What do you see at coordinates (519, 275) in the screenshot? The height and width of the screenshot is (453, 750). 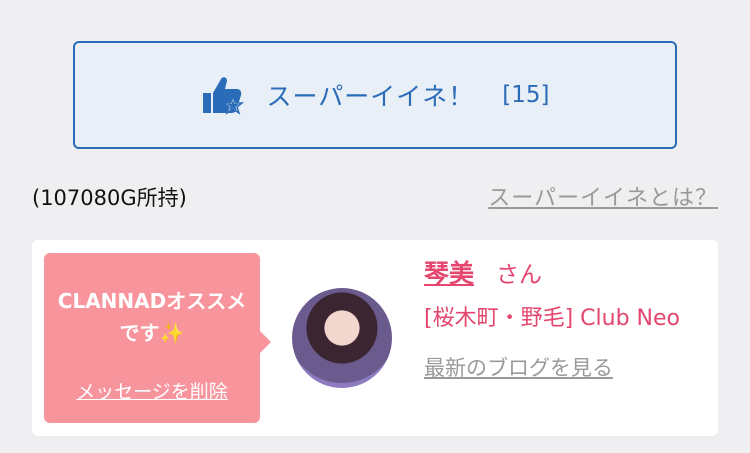 I see `honorific: さん` at bounding box center [519, 275].